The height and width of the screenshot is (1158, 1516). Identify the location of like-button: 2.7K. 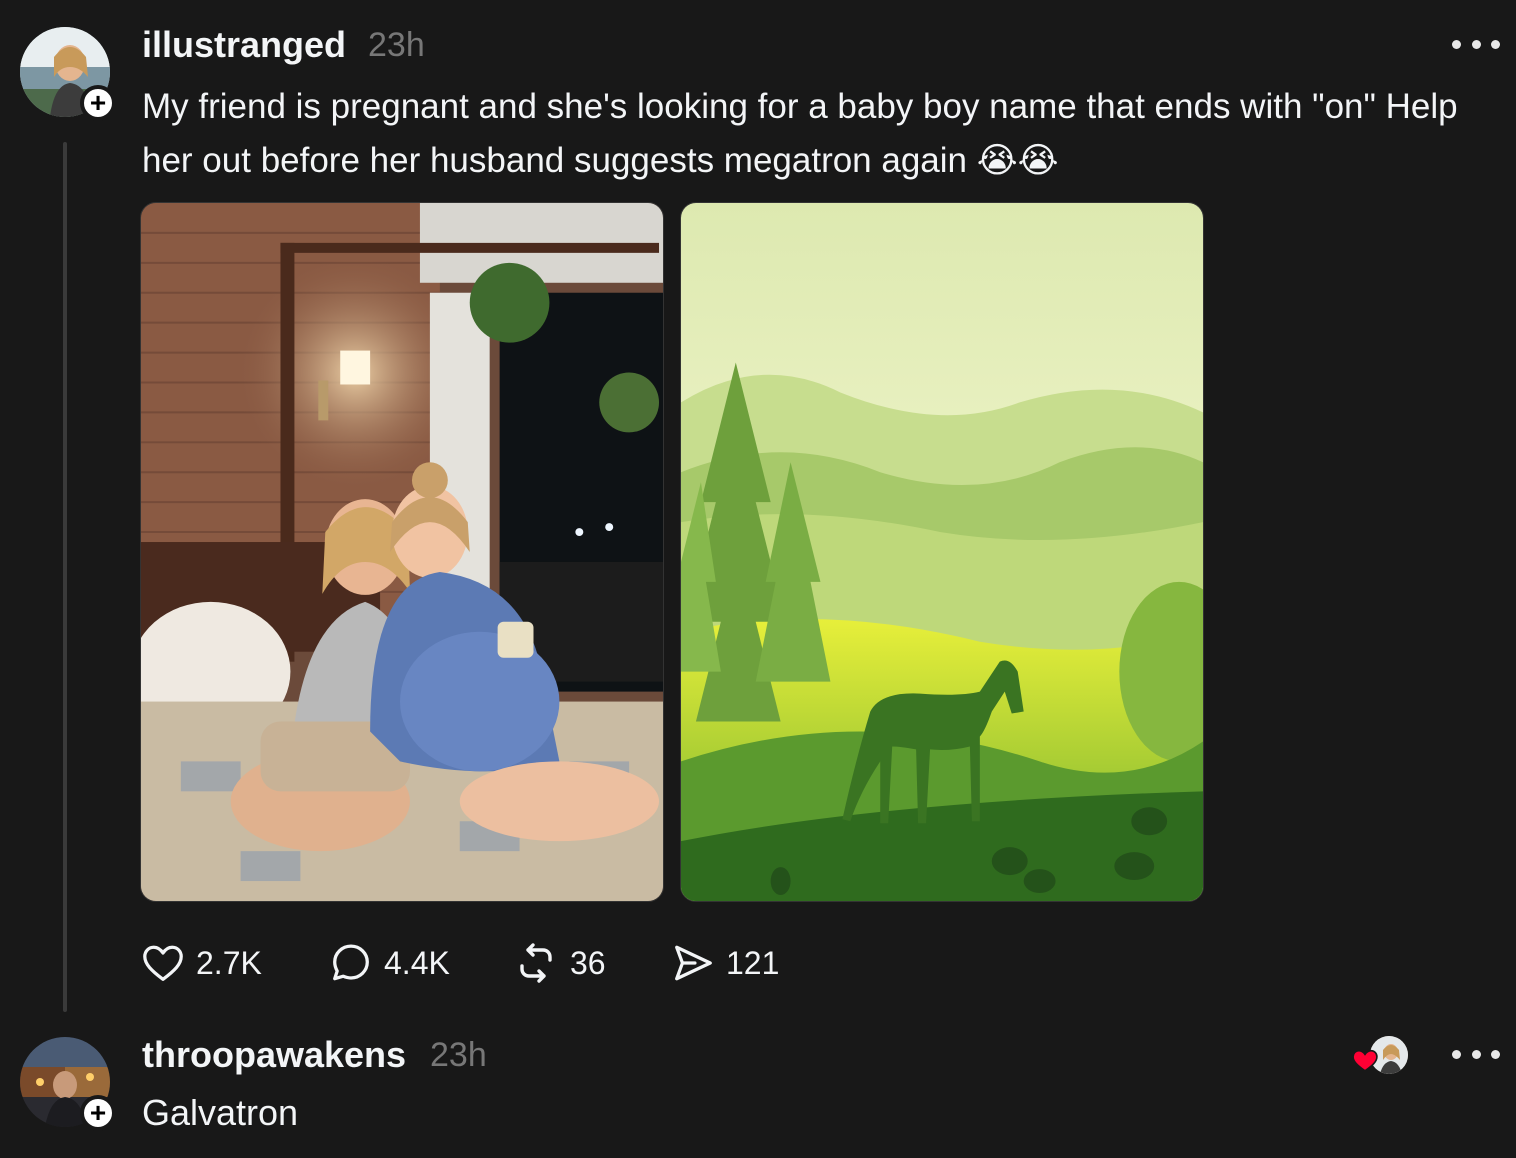
(201, 963).